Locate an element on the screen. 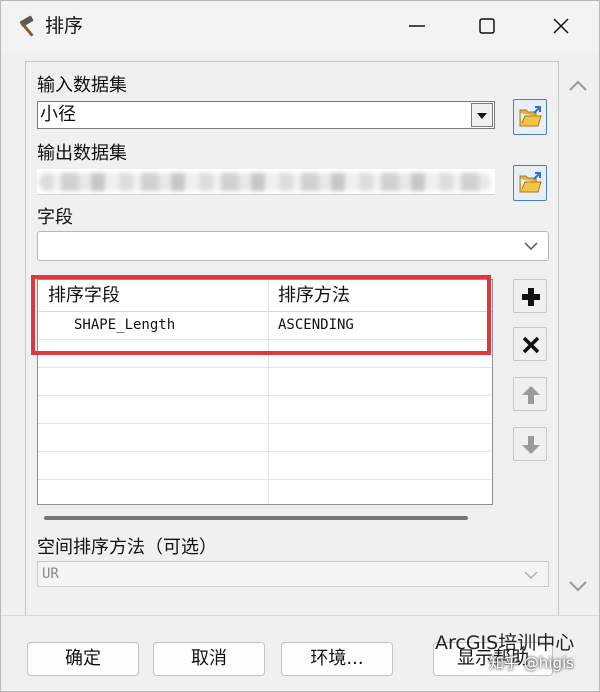 The width and height of the screenshot is (600, 692). close-button is located at coordinates (561, 26).